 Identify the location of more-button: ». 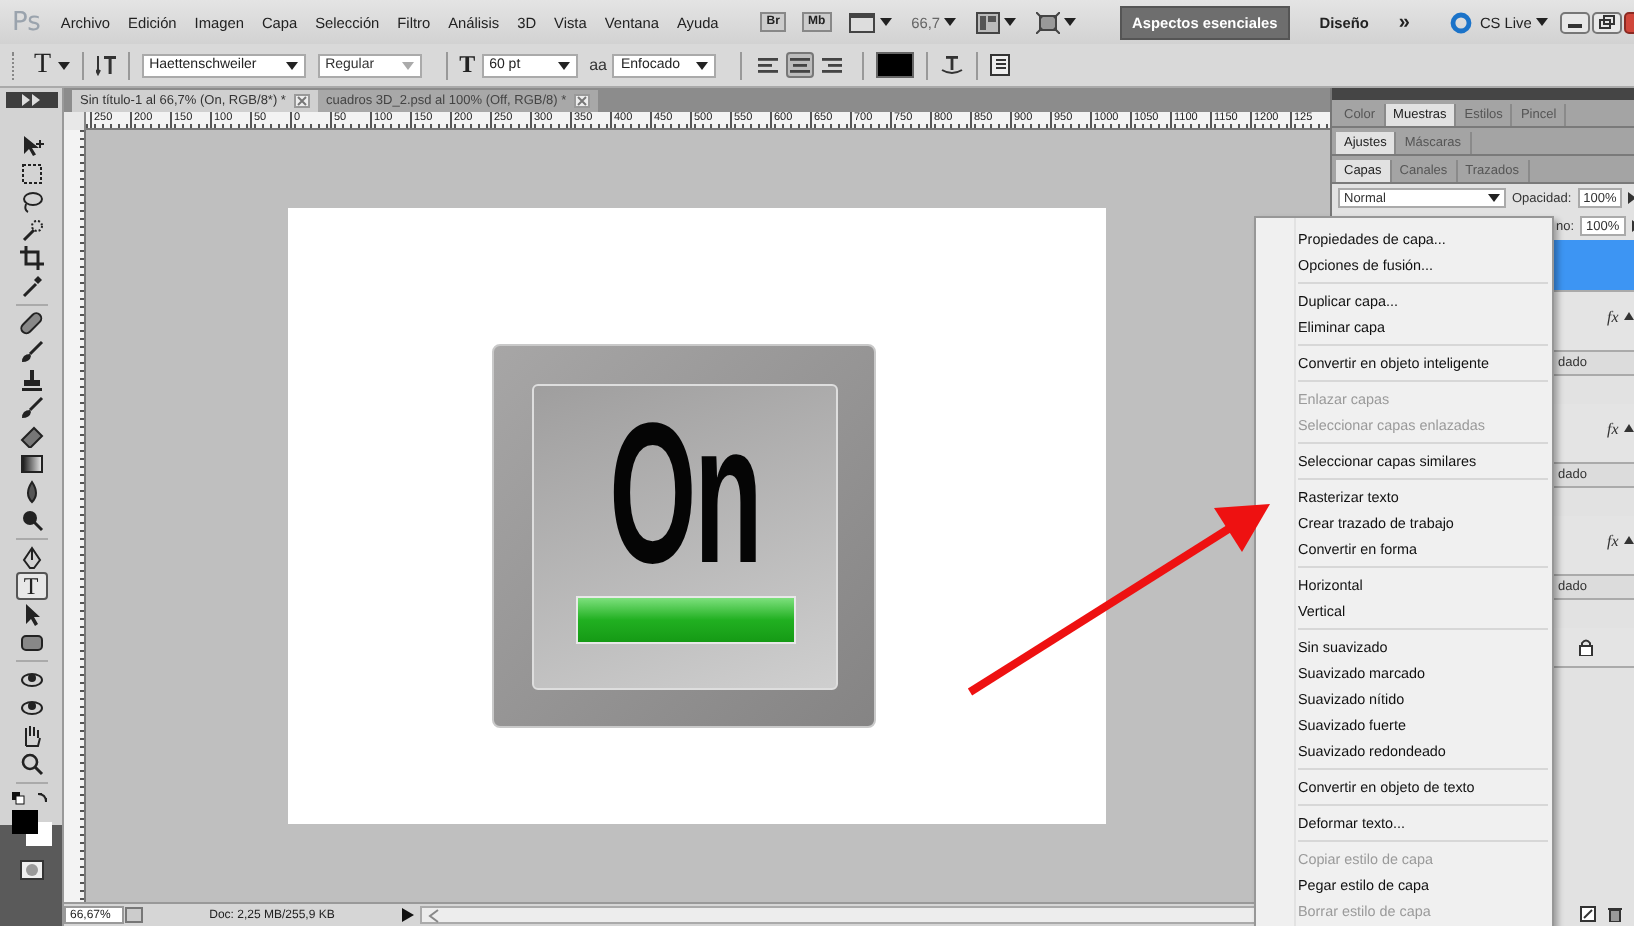
(1404, 22).